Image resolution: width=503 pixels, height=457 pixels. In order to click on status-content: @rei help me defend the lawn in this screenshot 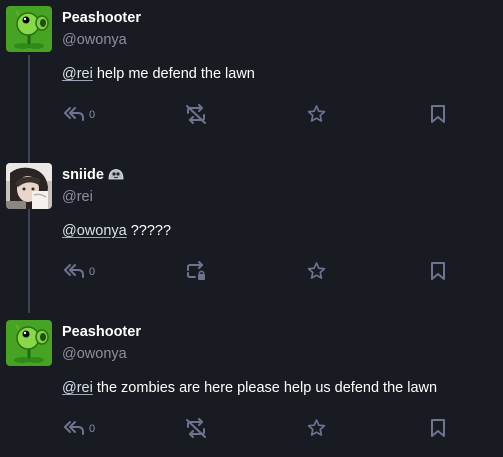, I will do `click(158, 74)`.